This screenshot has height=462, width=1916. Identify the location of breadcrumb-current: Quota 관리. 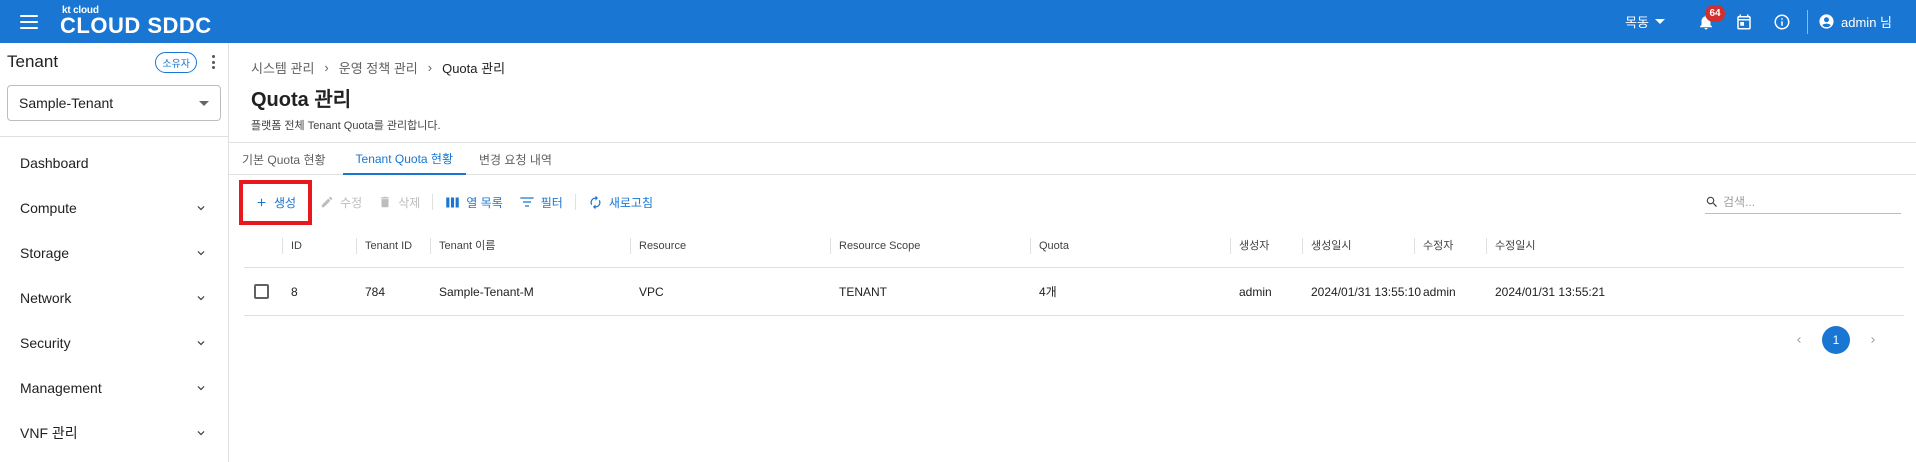
(474, 68).